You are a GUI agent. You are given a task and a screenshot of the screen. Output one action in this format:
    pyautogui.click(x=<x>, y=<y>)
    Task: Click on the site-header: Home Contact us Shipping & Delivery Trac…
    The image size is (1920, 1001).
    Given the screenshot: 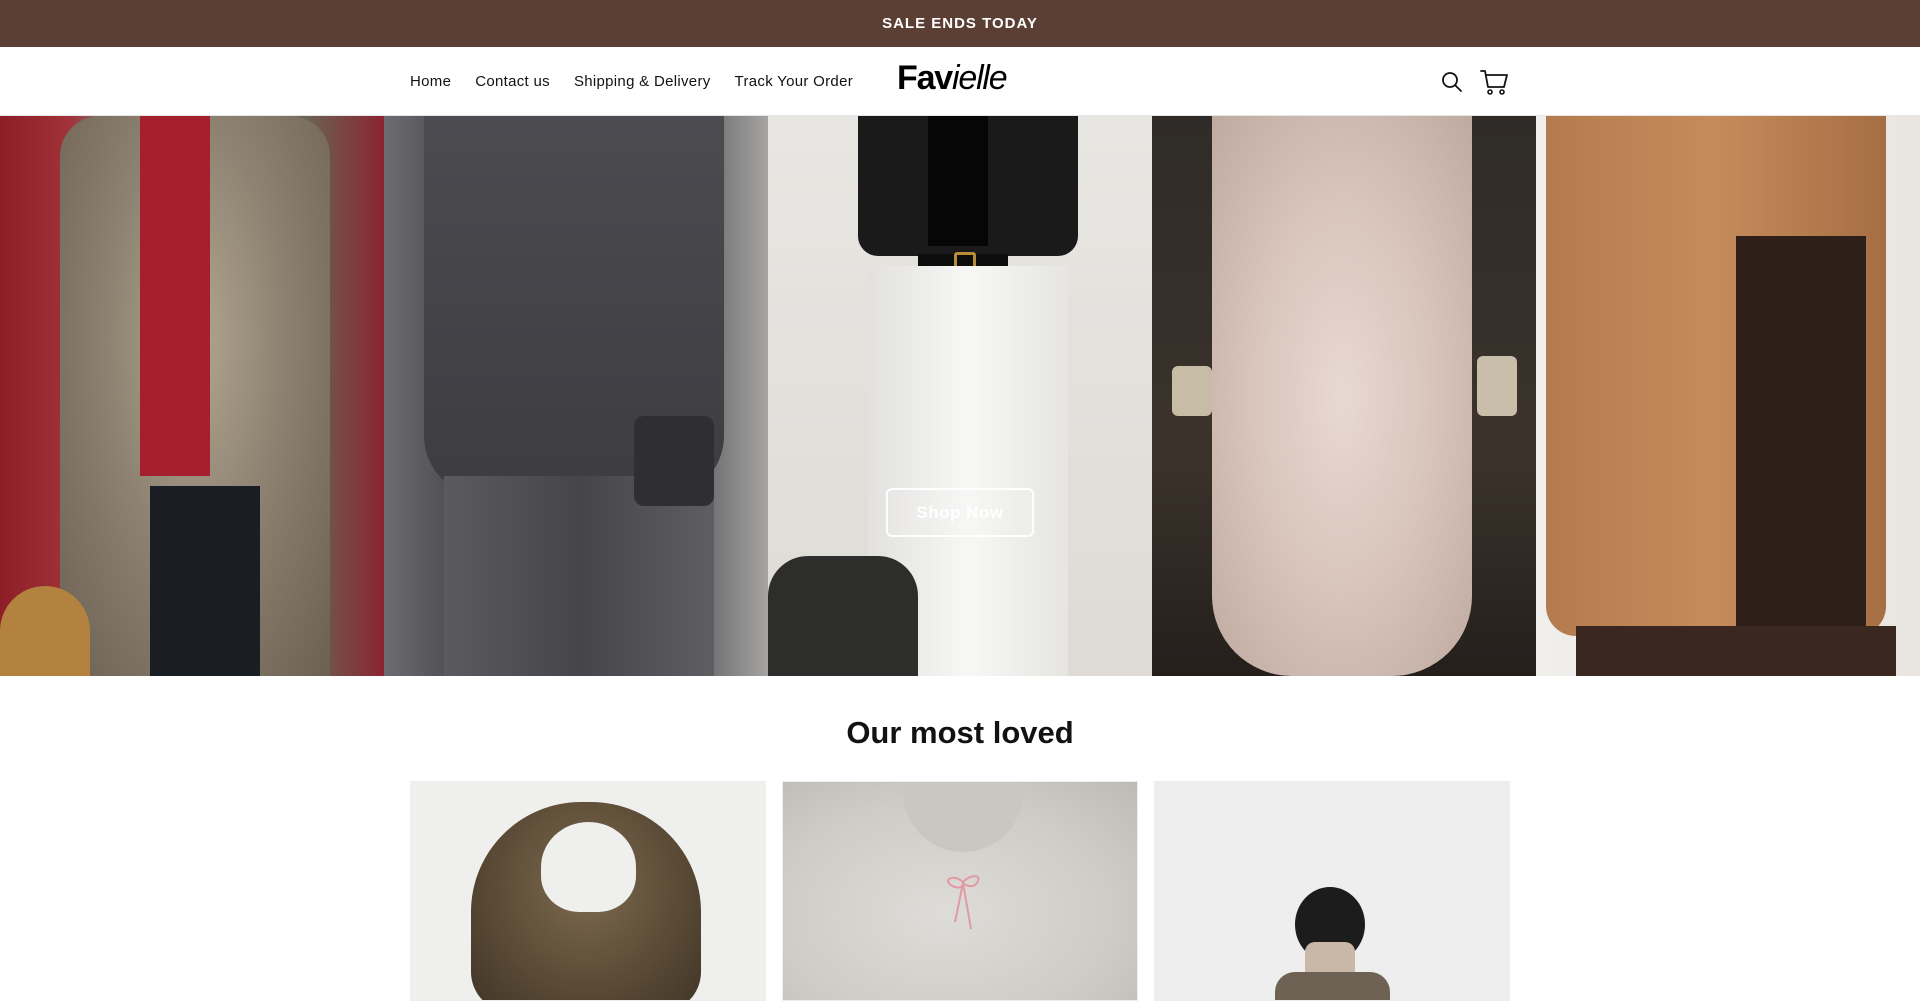 What is the action you would take?
    pyautogui.click(x=960, y=81)
    